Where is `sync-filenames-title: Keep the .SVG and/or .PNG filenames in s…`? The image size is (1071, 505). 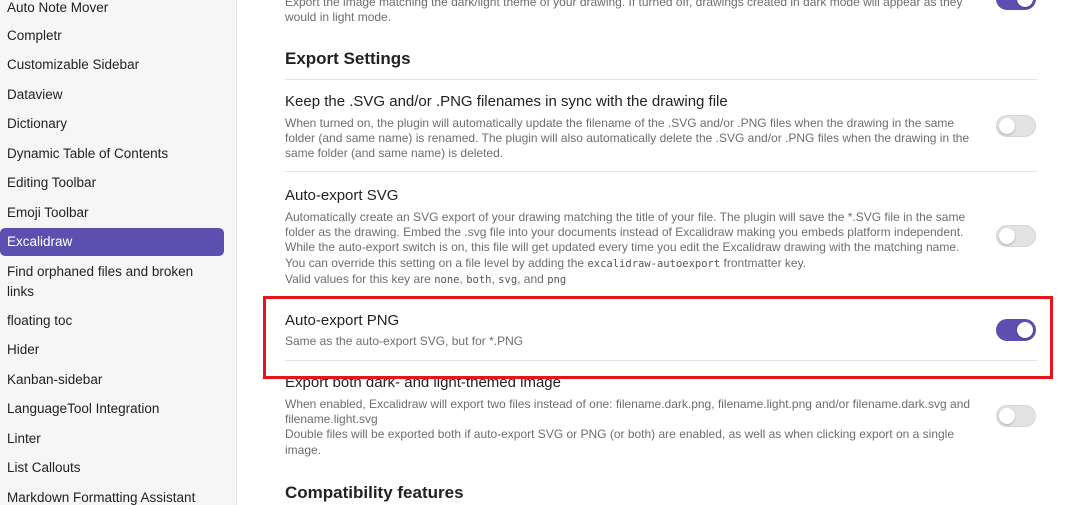
sync-filenames-title: Keep the .SVG and/or .PNG filenames in s… is located at coordinates (506, 101).